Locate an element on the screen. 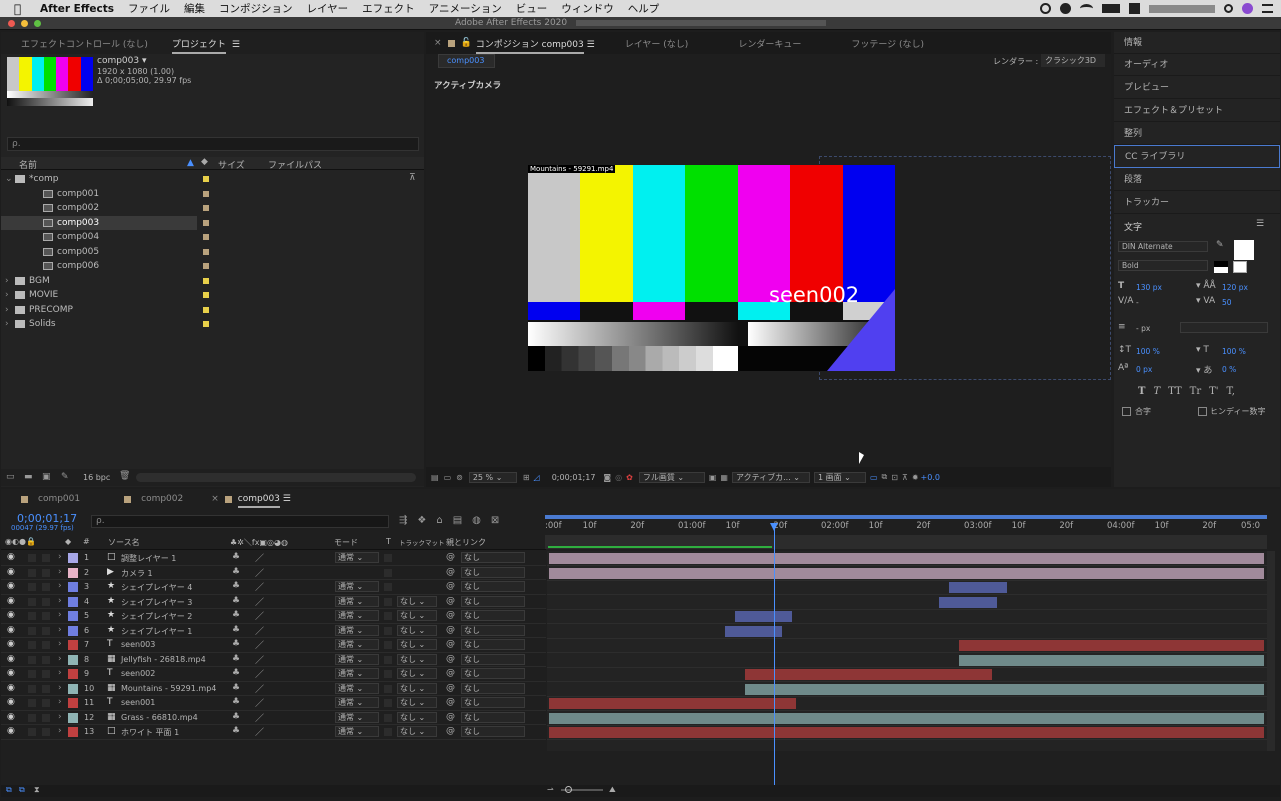 The image size is (1281, 801). superscript-button: T' is located at coordinates (1213, 391).